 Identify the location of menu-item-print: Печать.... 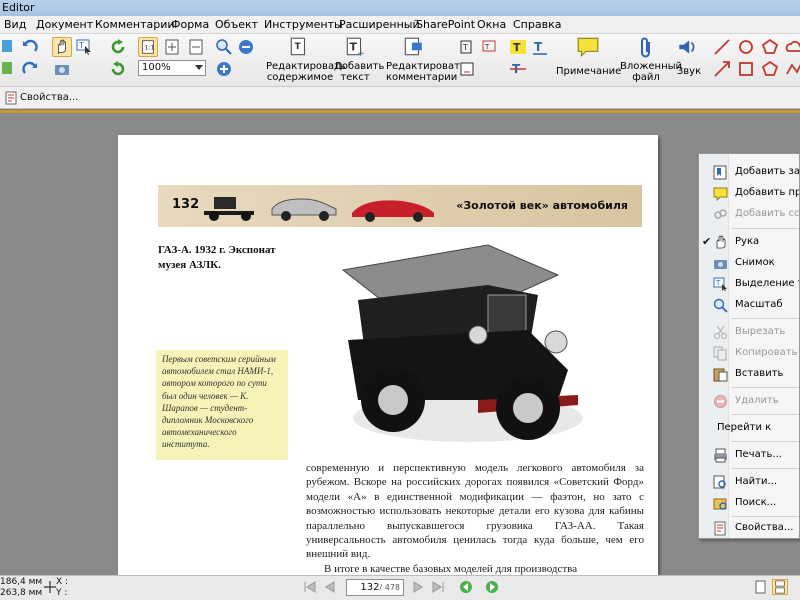
(749, 455).